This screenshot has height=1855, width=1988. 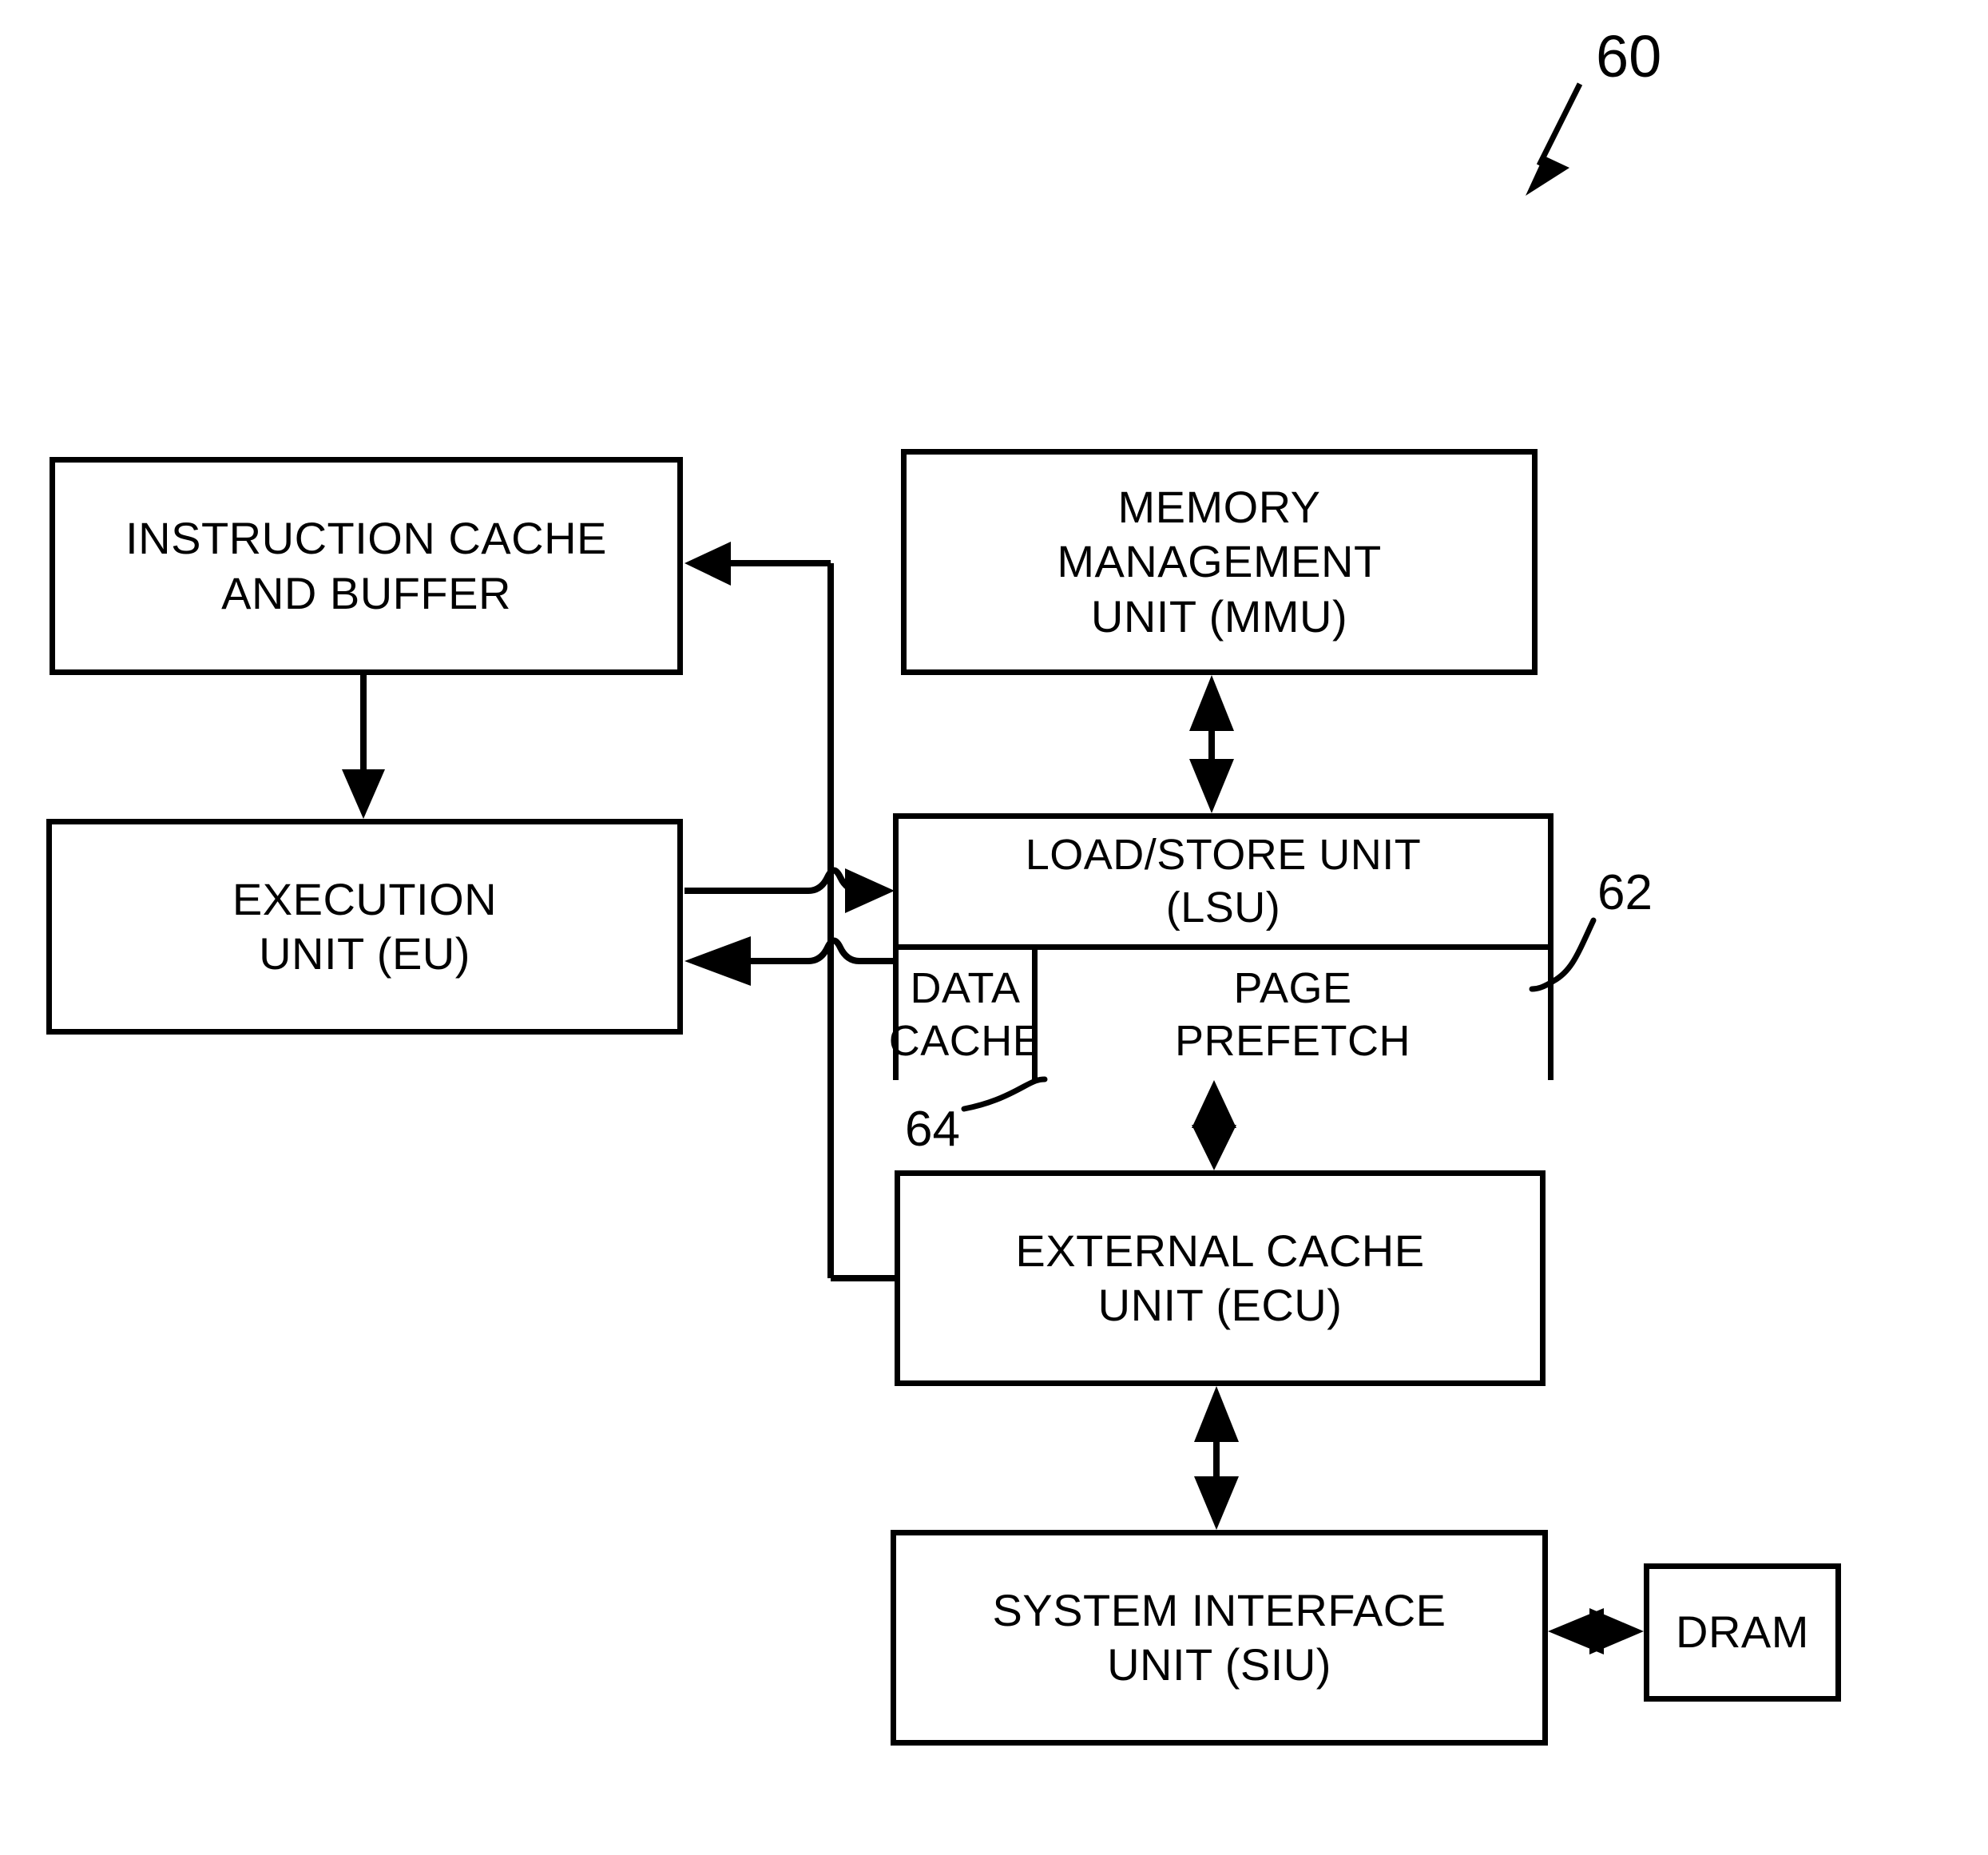 I want to click on arrow-execution-unit-to-load-store-unit, so click(x=789, y=890).